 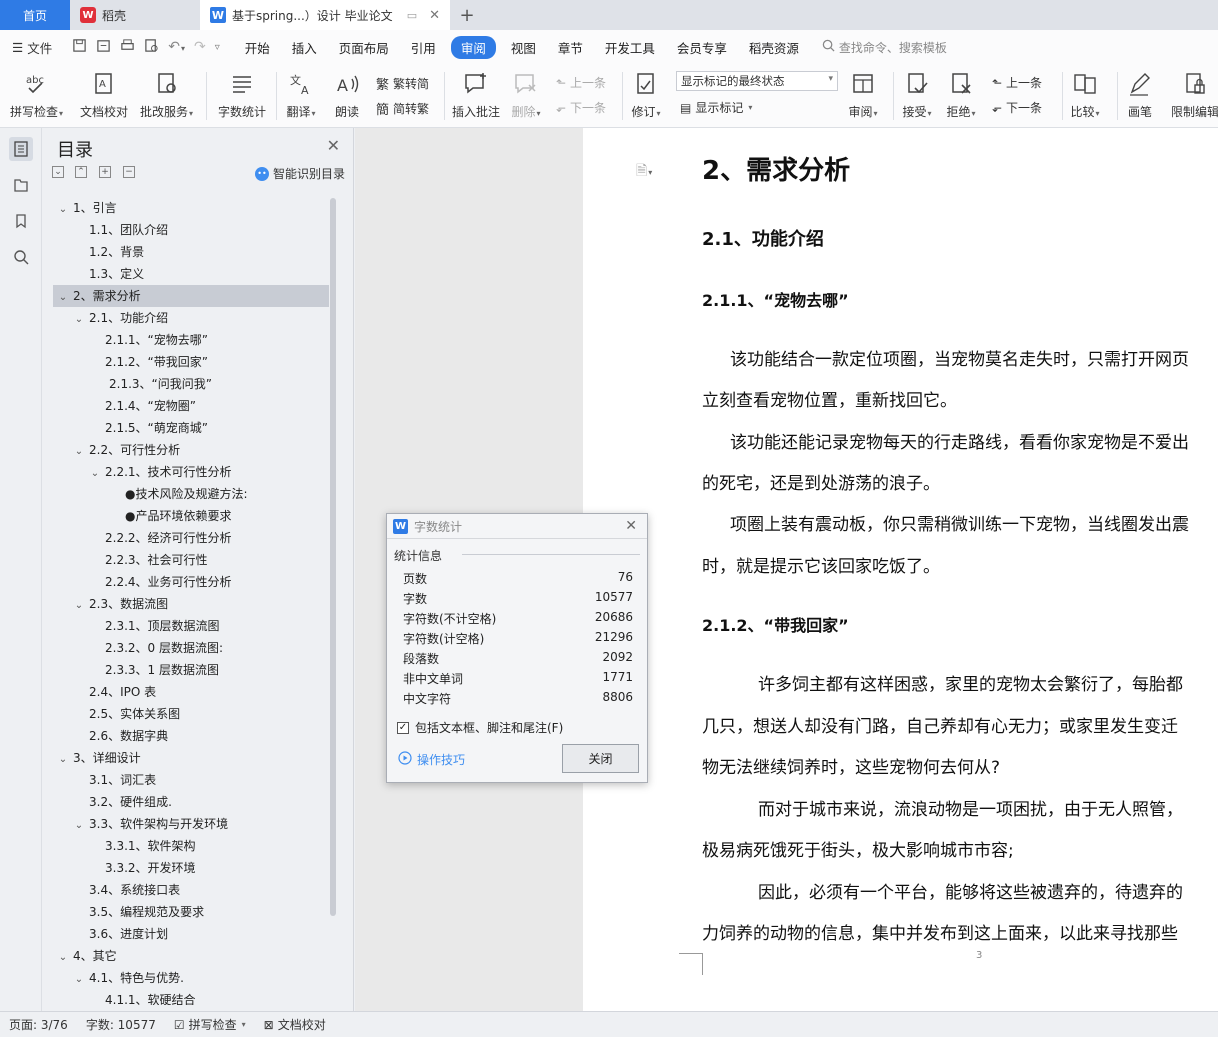 What do you see at coordinates (21, 149) in the screenshot?
I see `toc-panel-icon` at bounding box center [21, 149].